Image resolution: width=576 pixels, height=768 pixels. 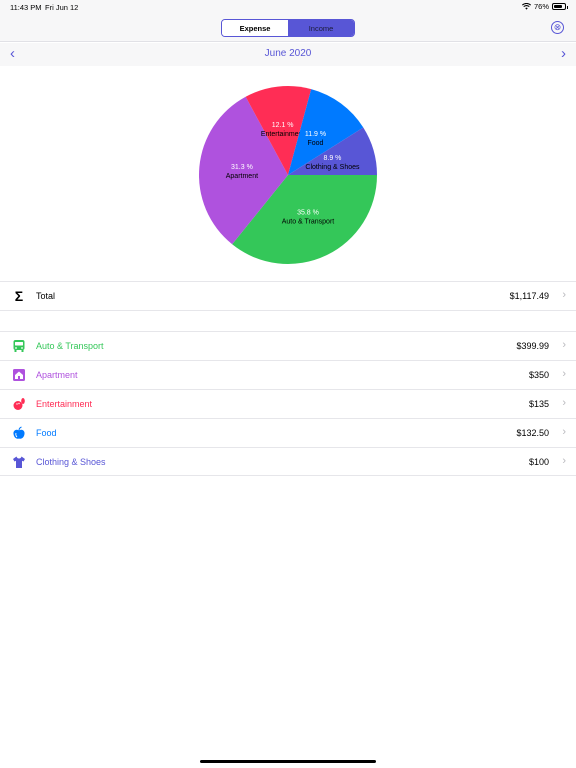 What do you see at coordinates (532, 346) in the screenshot?
I see `category-amount: $399.99` at bounding box center [532, 346].